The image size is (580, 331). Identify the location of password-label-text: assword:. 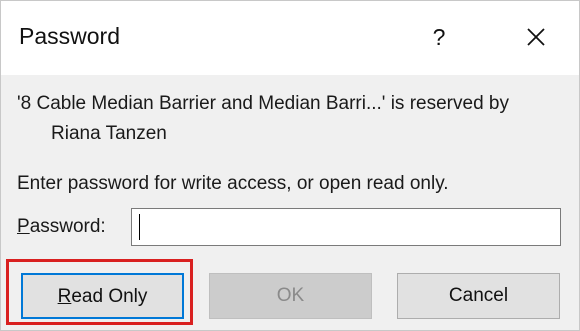
(67, 226).